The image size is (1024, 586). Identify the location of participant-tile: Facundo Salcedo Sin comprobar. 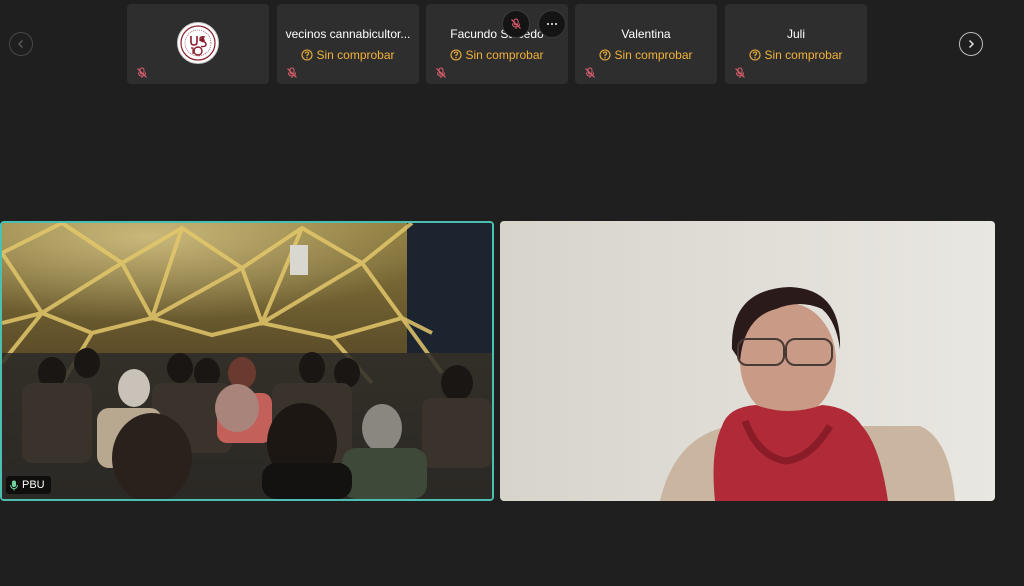
(497, 44).